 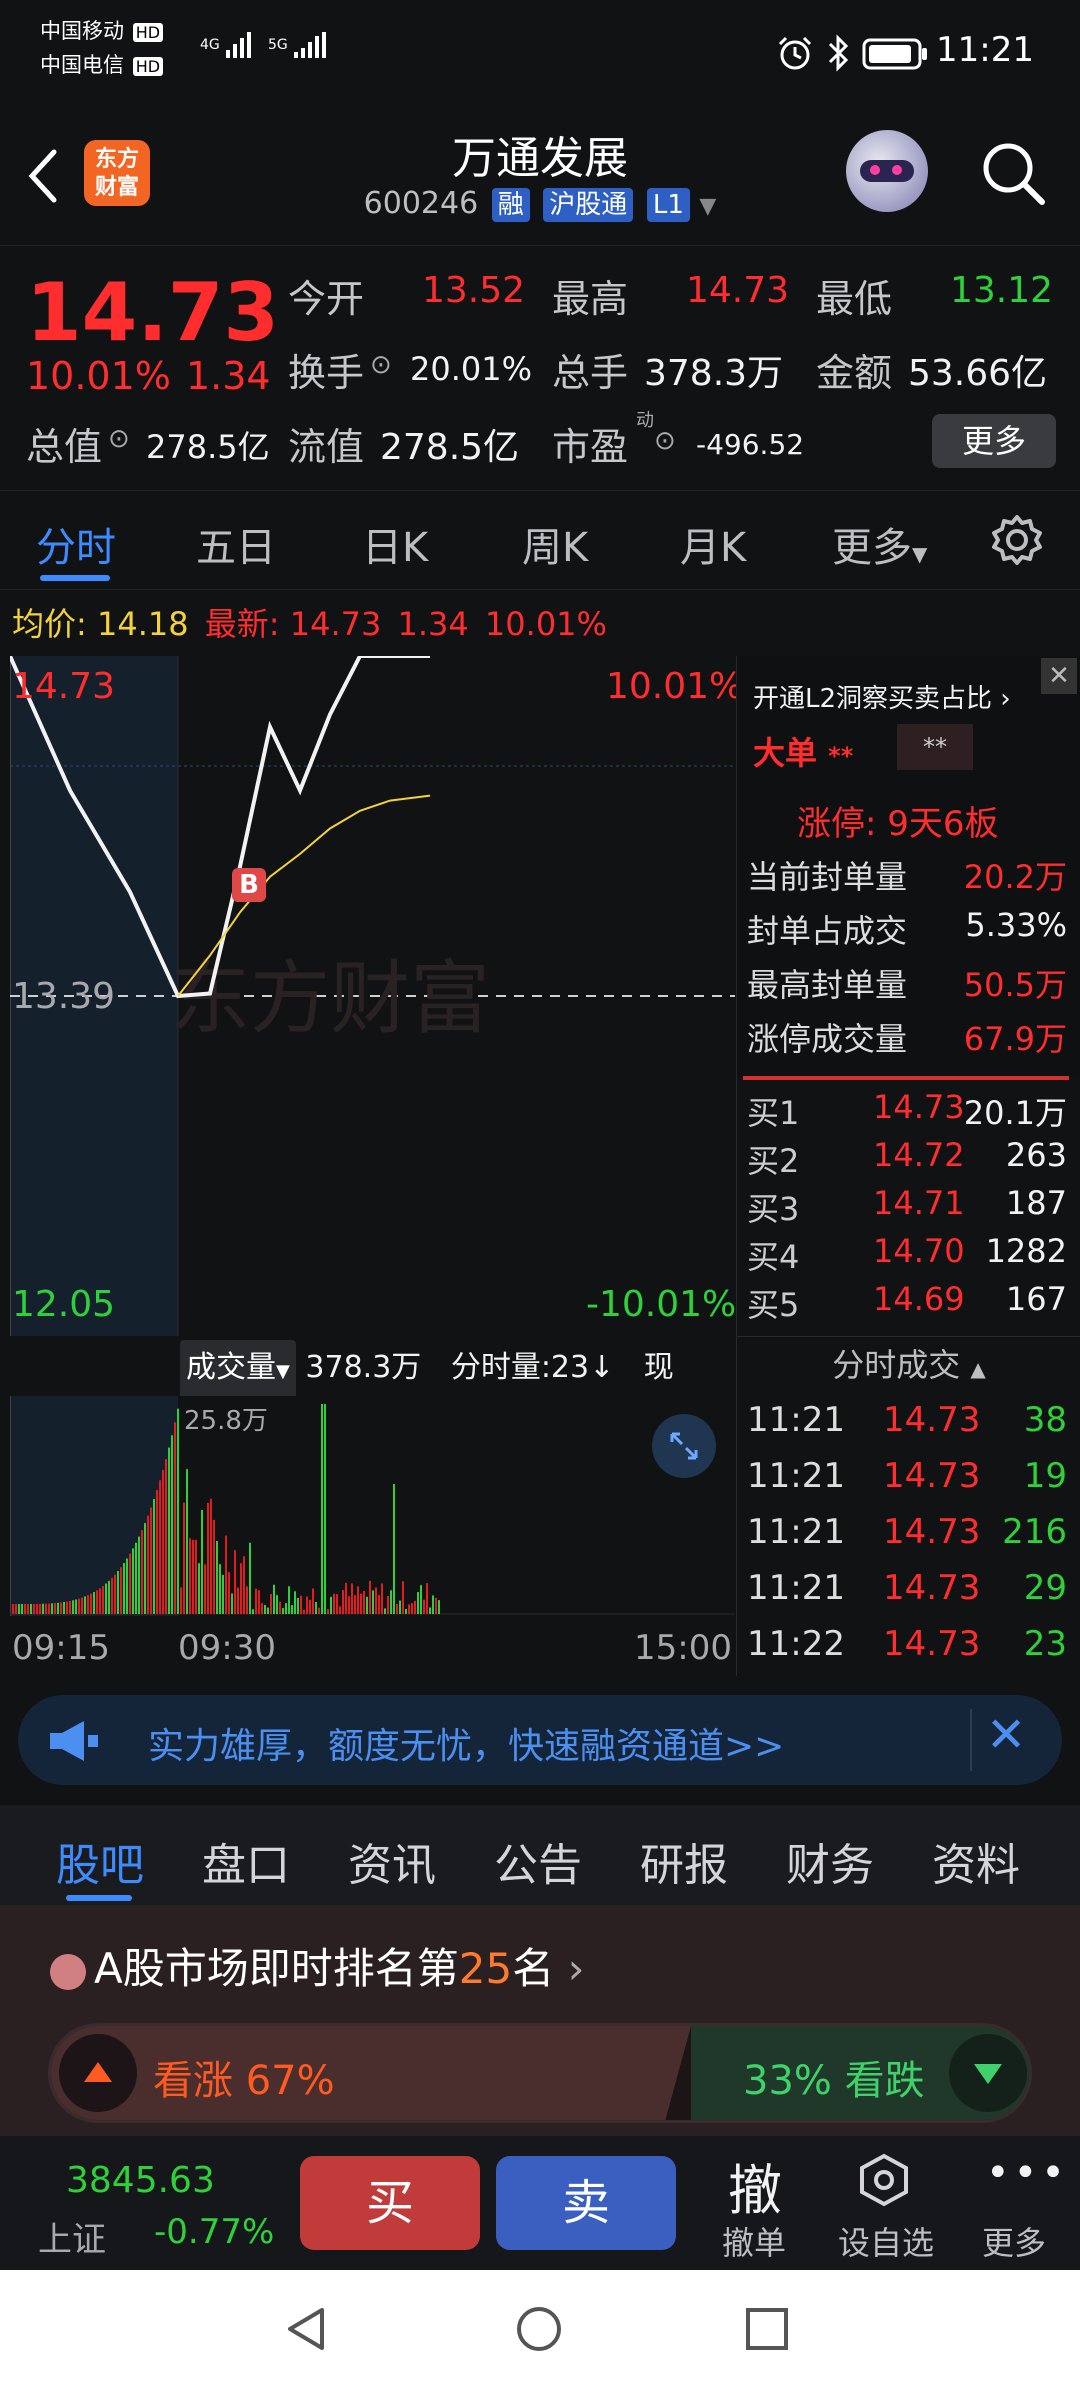 I want to click on volume-header: 成交量▼ 378.3万 分时量:23↓ 现量:23, so click(x=458, y=1392).